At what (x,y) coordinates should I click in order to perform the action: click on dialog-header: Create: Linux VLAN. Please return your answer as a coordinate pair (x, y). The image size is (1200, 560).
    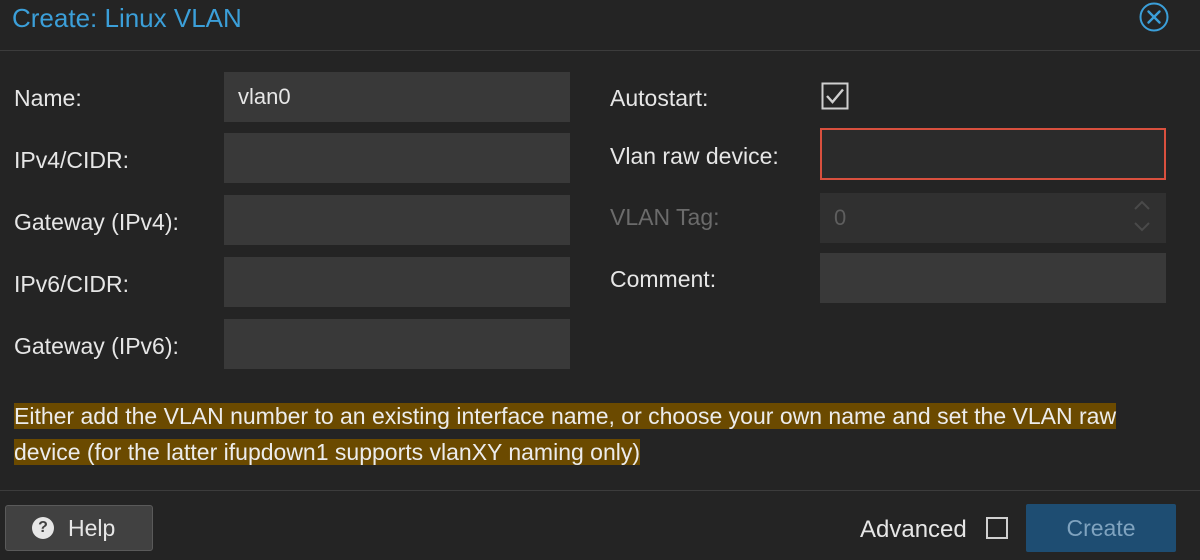
    Looking at the image, I should click on (600, 25).